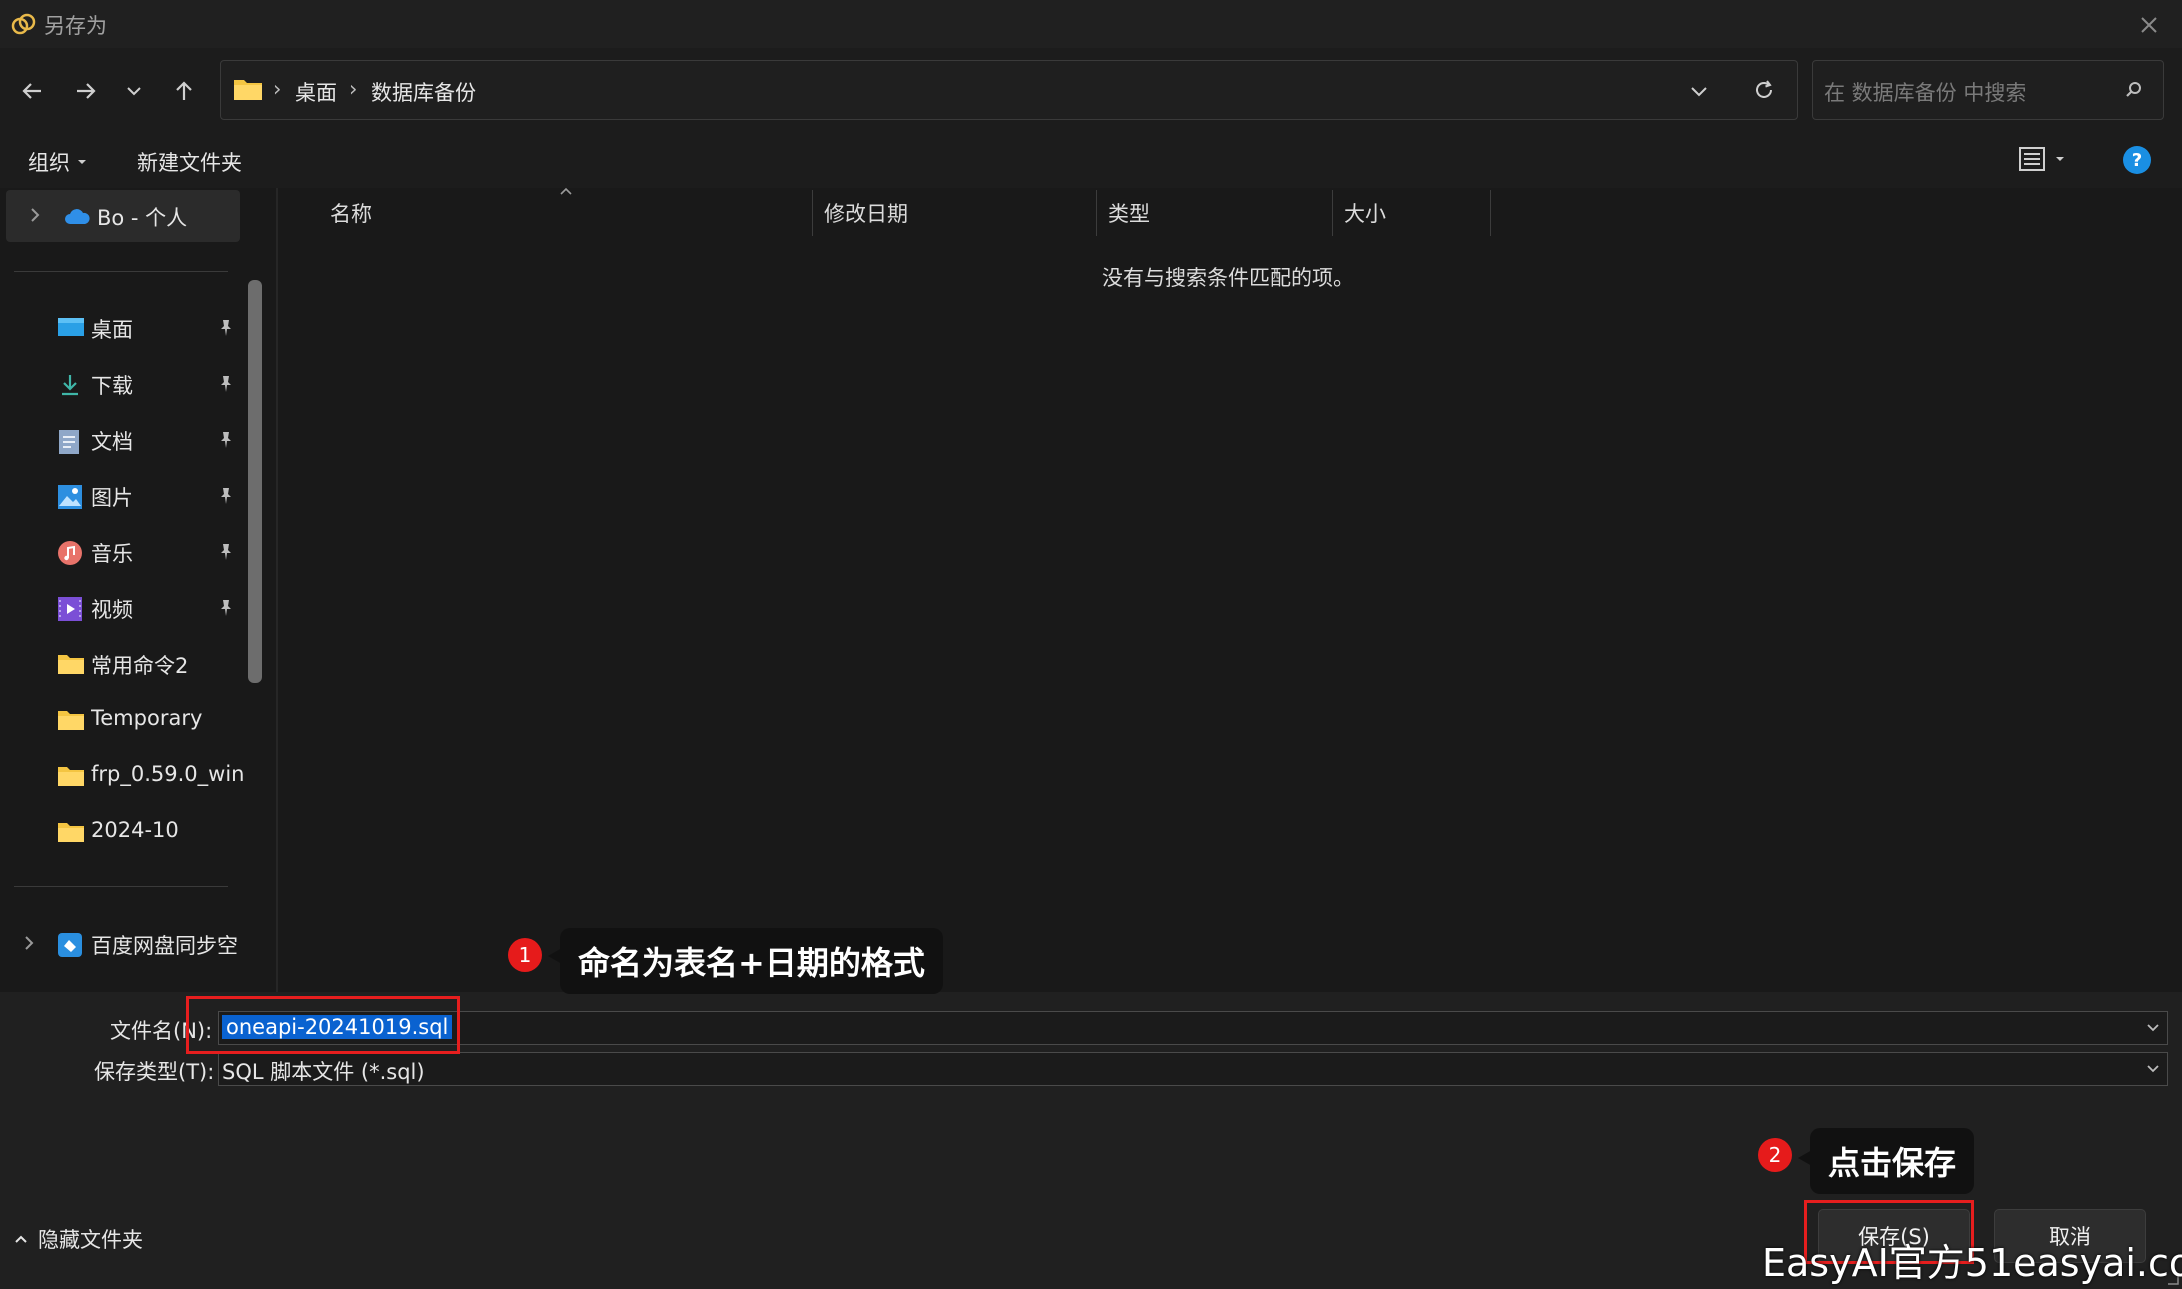 This screenshot has width=2182, height=1289. What do you see at coordinates (70, 609) in the screenshot?
I see `video-icon` at bounding box center [70, 609].